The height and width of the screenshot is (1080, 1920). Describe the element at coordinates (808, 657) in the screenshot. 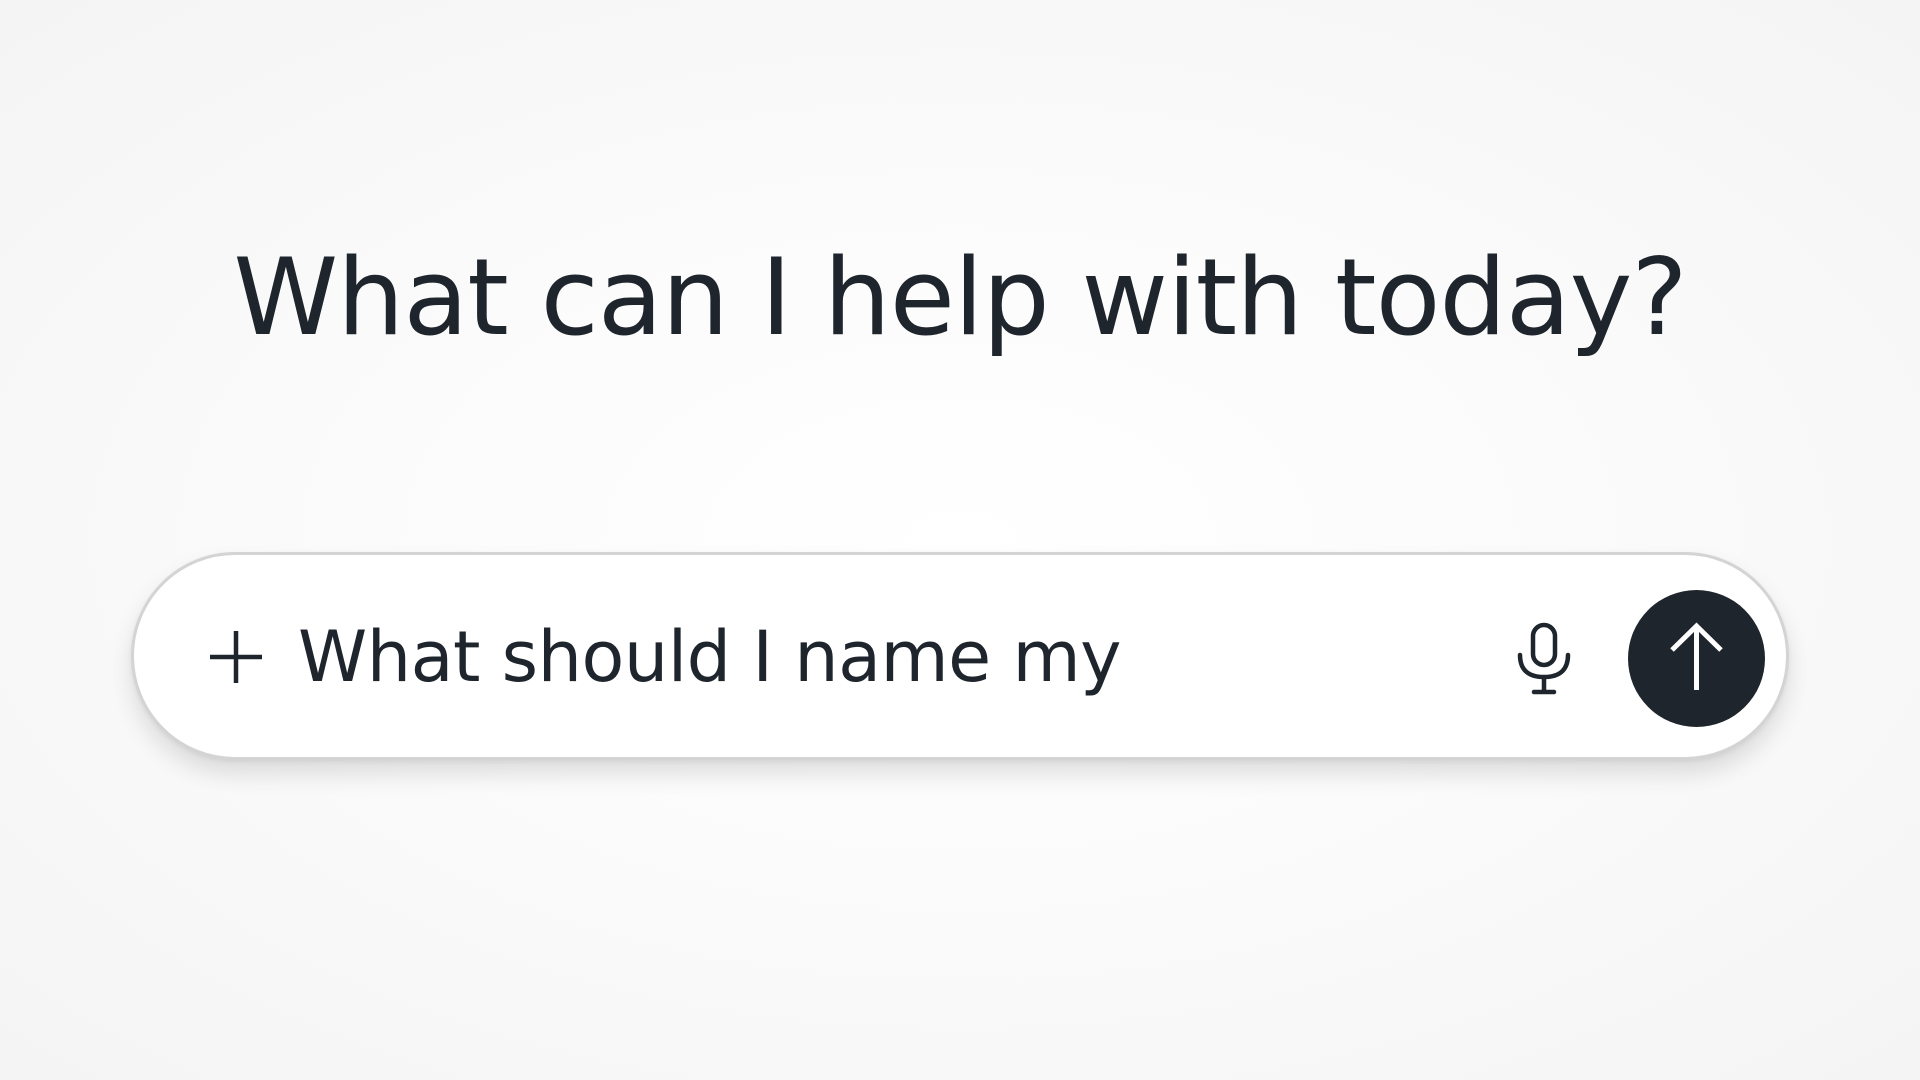

I see `prompt-input` at that location.